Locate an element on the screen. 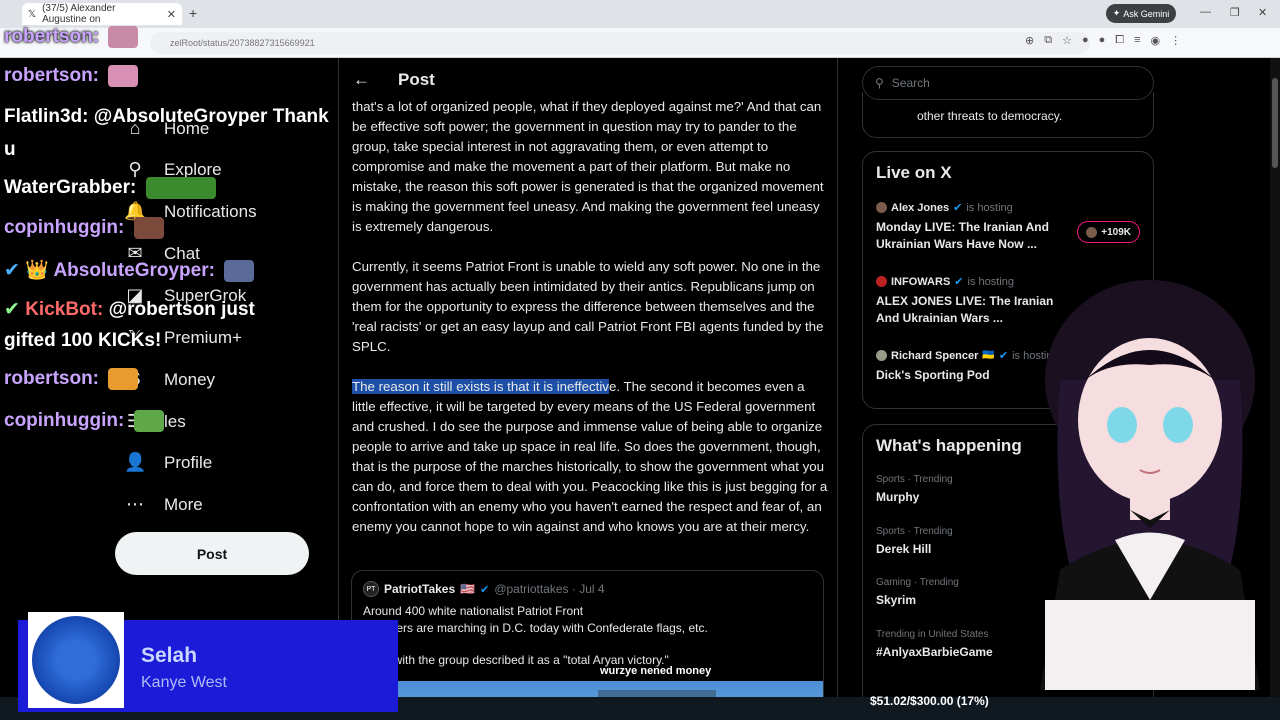 The height and width of the screenshot is (720, 1280). now-playing-widget: Selah Kanye West is located at coordinates (208, 662).